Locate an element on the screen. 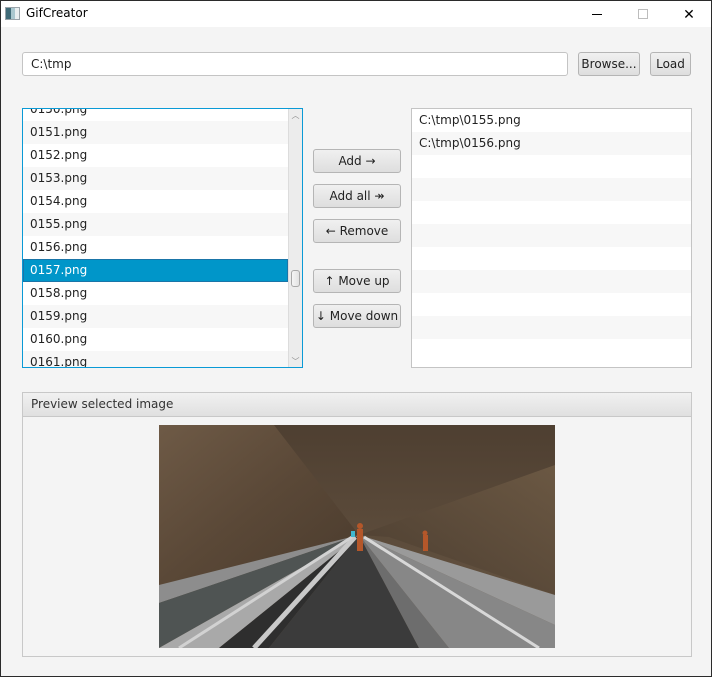  source-list-item: 0153.png is located at coordinates (155, 178).